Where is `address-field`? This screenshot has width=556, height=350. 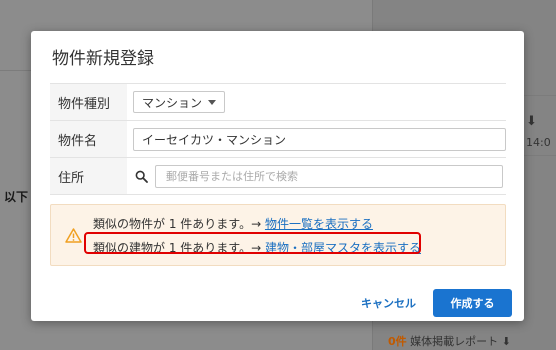
address-field is located at coordinates (316, 176).